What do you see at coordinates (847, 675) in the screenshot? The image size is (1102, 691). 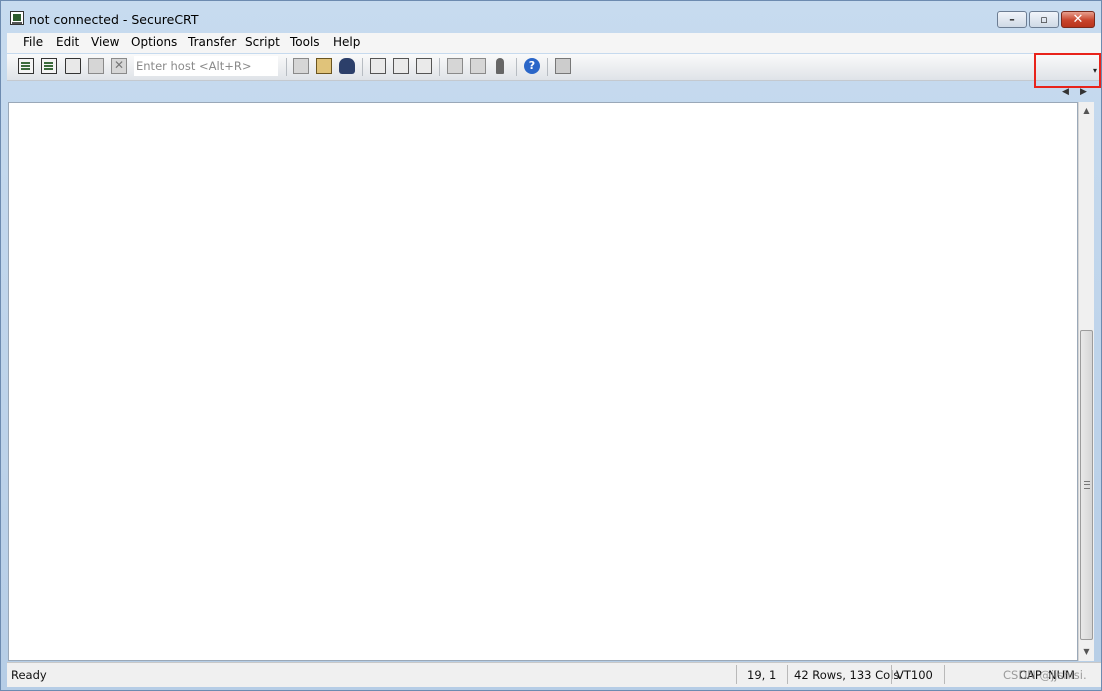 I see `status-terminal-size: 42 Rows, 133 Cols` at bounding box center [847, 675].